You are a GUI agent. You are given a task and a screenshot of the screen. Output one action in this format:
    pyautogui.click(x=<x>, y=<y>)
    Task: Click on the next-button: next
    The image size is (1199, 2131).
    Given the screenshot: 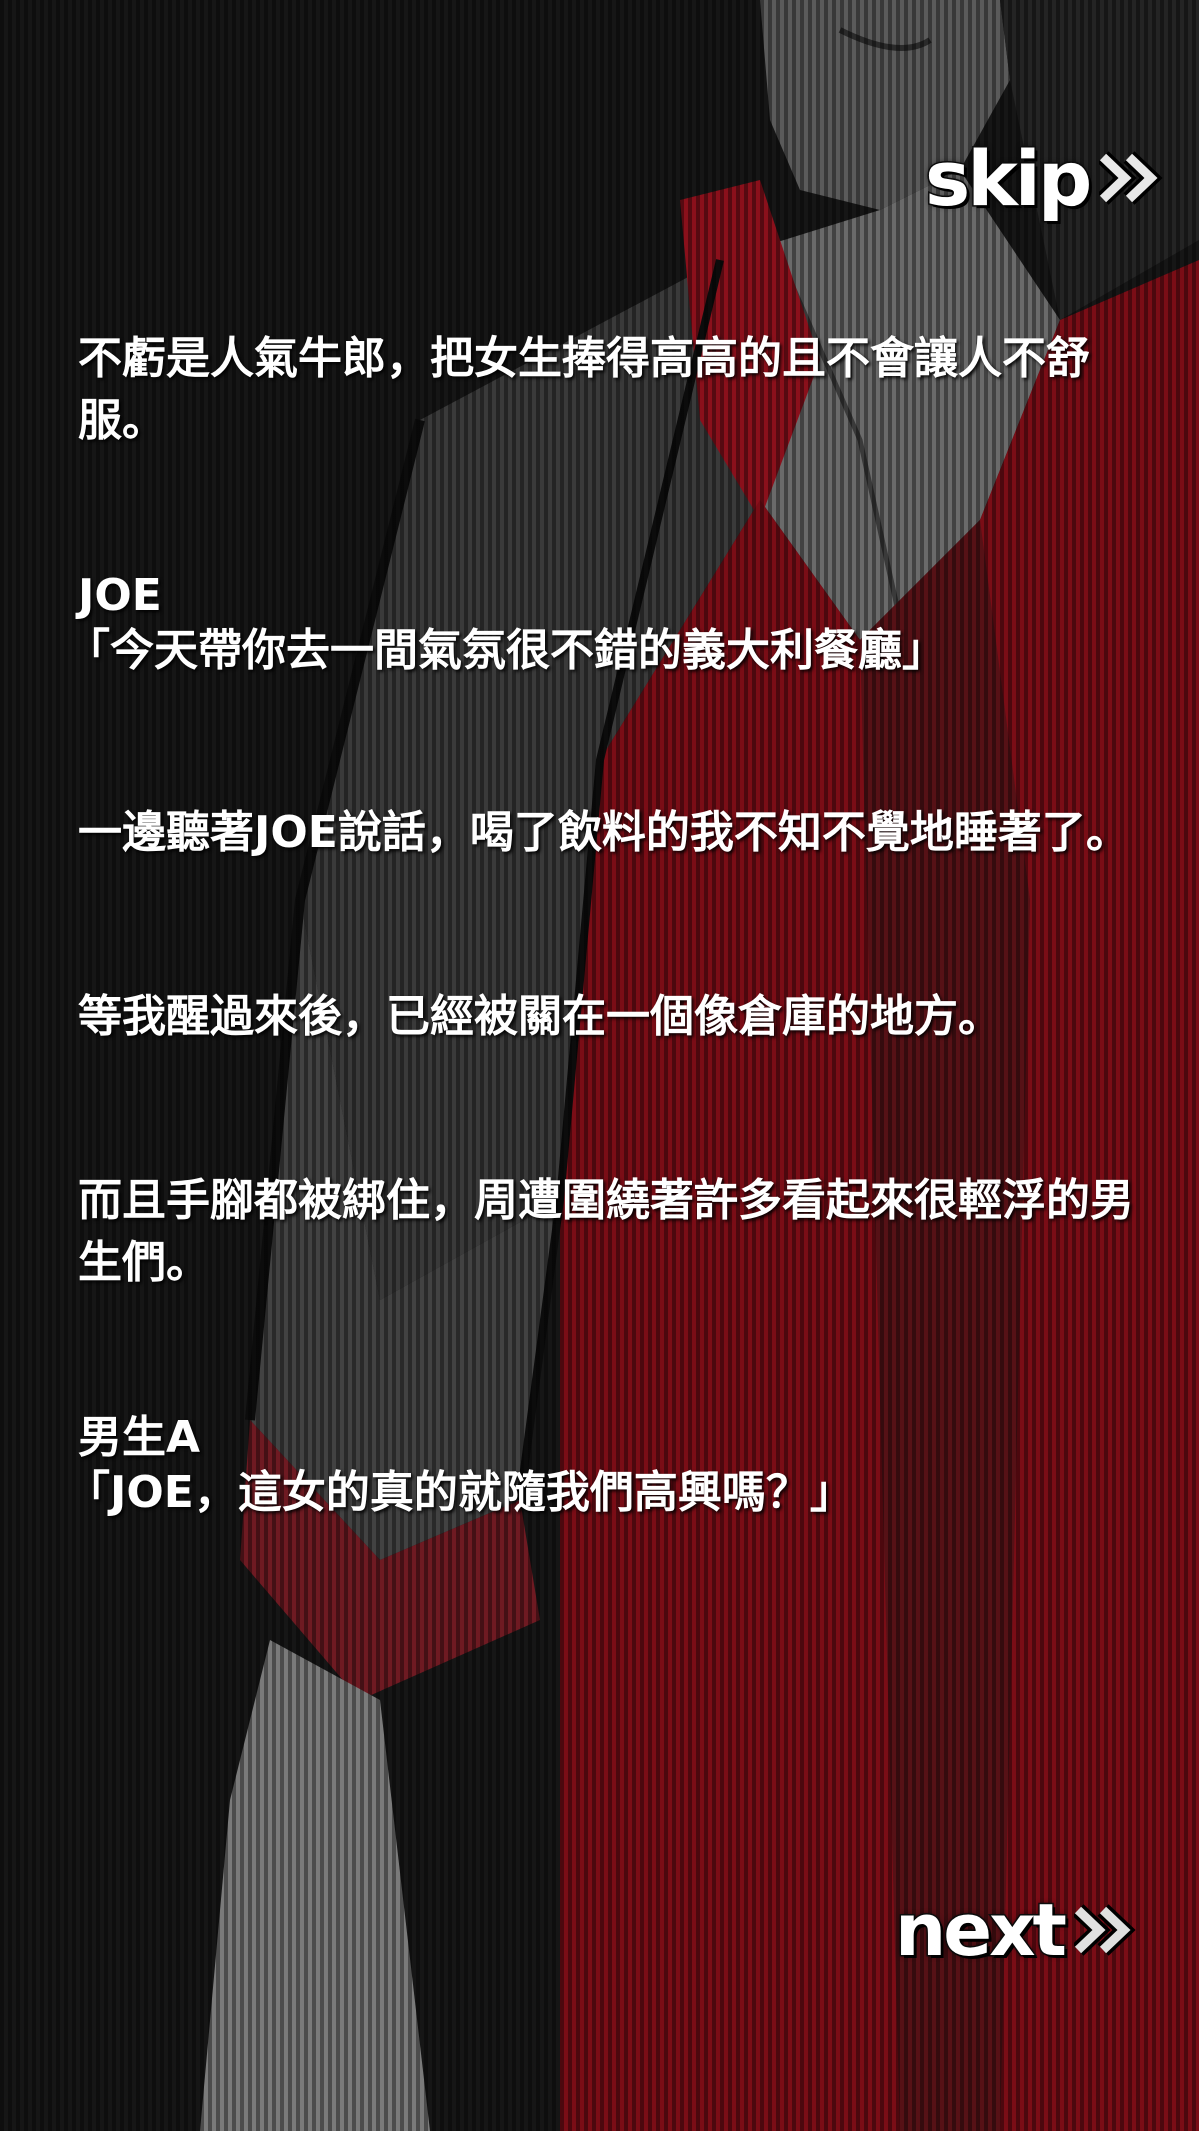 What is the action you would take?
    pyautogui.click(x=1015, y=1930)
    